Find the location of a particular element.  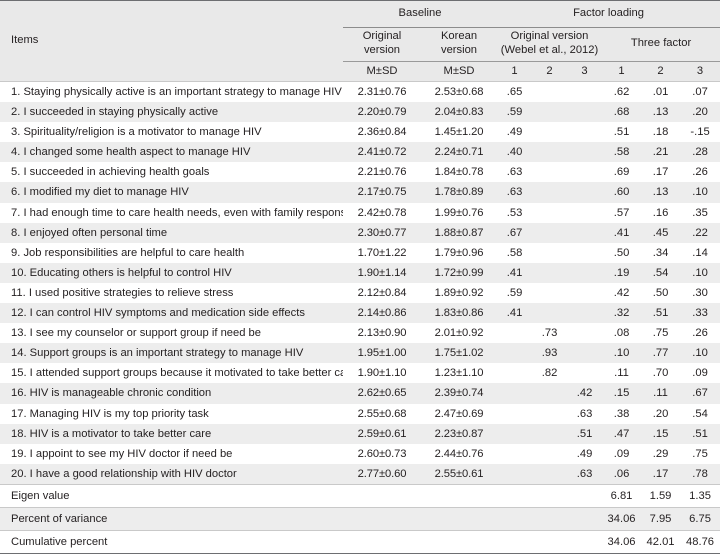

row-ov-factor-1: .58 is located at coordinates (514, 252).